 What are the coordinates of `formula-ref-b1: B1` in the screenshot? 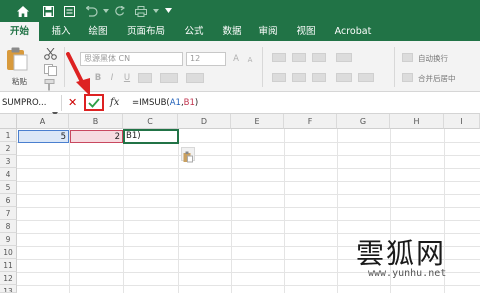 It's located at (189, 103).